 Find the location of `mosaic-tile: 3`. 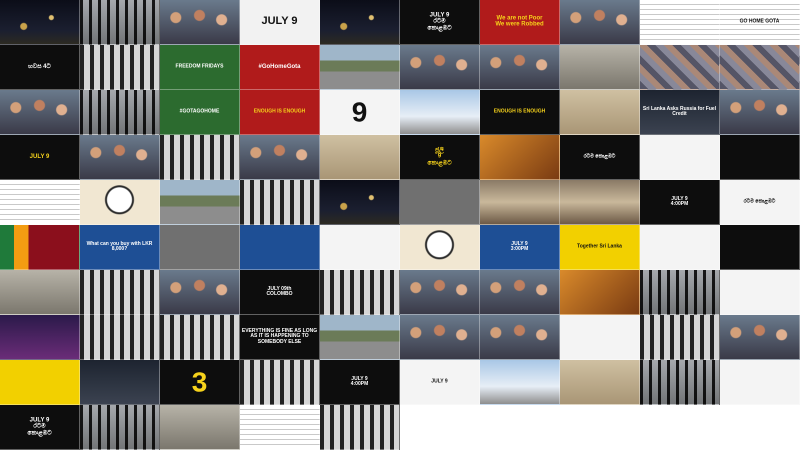

mosaic-tile: 3 is located at coordinates (200, 382).